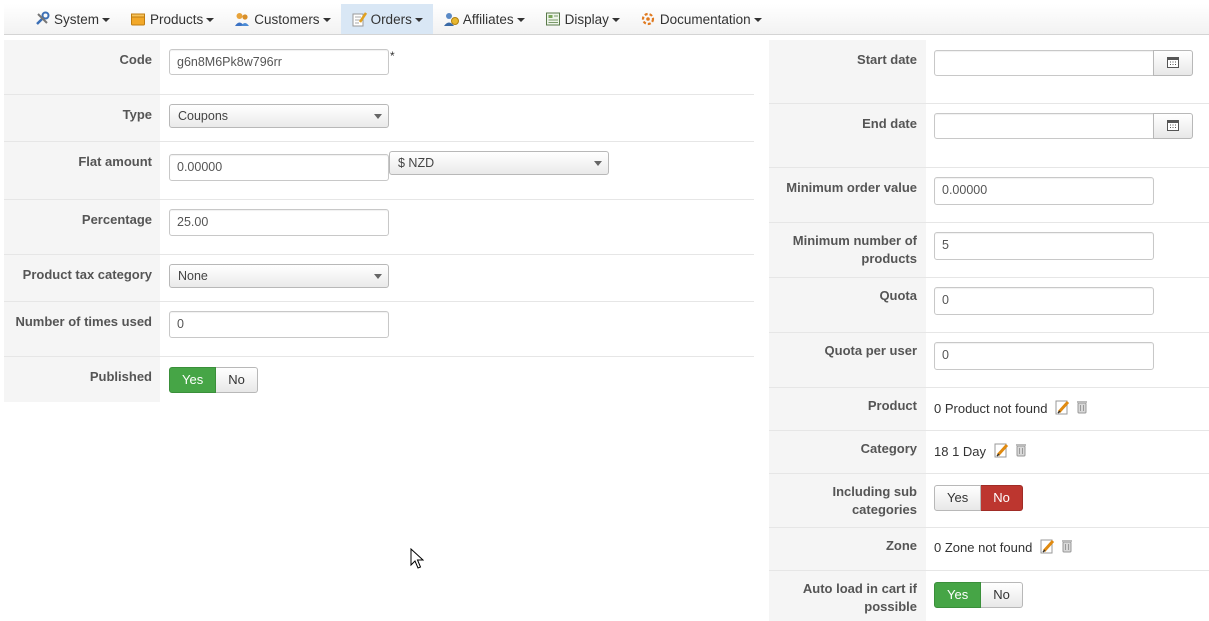 The height and width of the screenshot is (621, 1209). What do you see at coordinates (847, 452) in the screenshot?
I see `category-label: Category` at bounding box center [847, 452].